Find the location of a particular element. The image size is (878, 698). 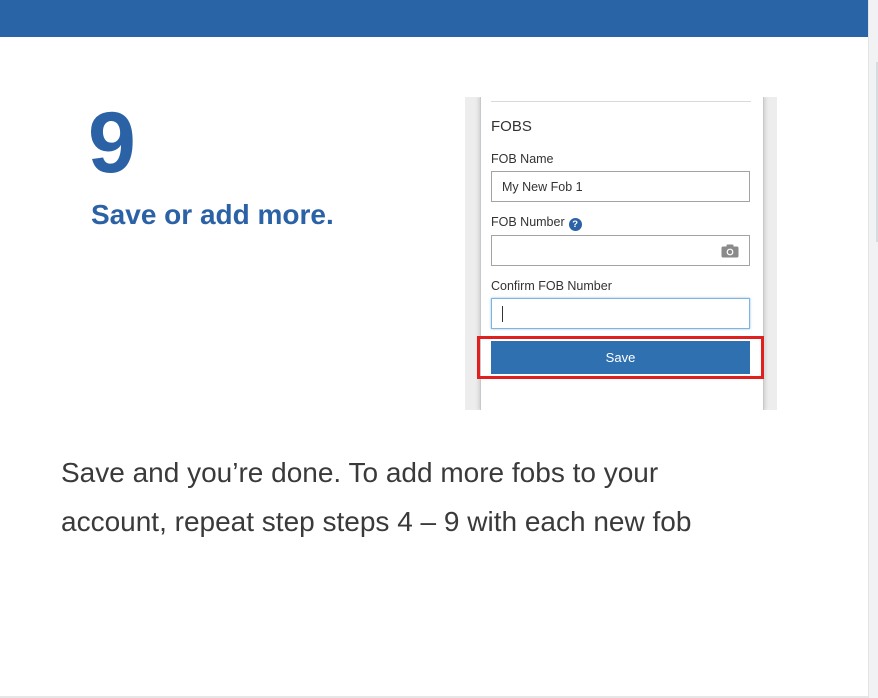

save-highlight-box is located at coordinates (620, 357).